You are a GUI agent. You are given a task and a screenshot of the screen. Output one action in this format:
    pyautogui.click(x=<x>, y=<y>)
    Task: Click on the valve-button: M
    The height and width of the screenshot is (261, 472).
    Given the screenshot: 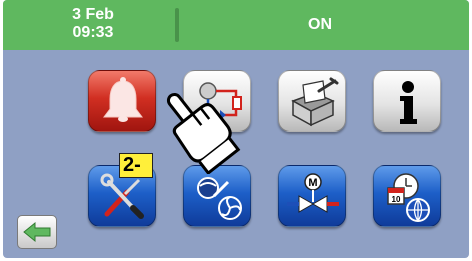 What is the action you would take?
    pyautogui.click(x=312, y=196)
    